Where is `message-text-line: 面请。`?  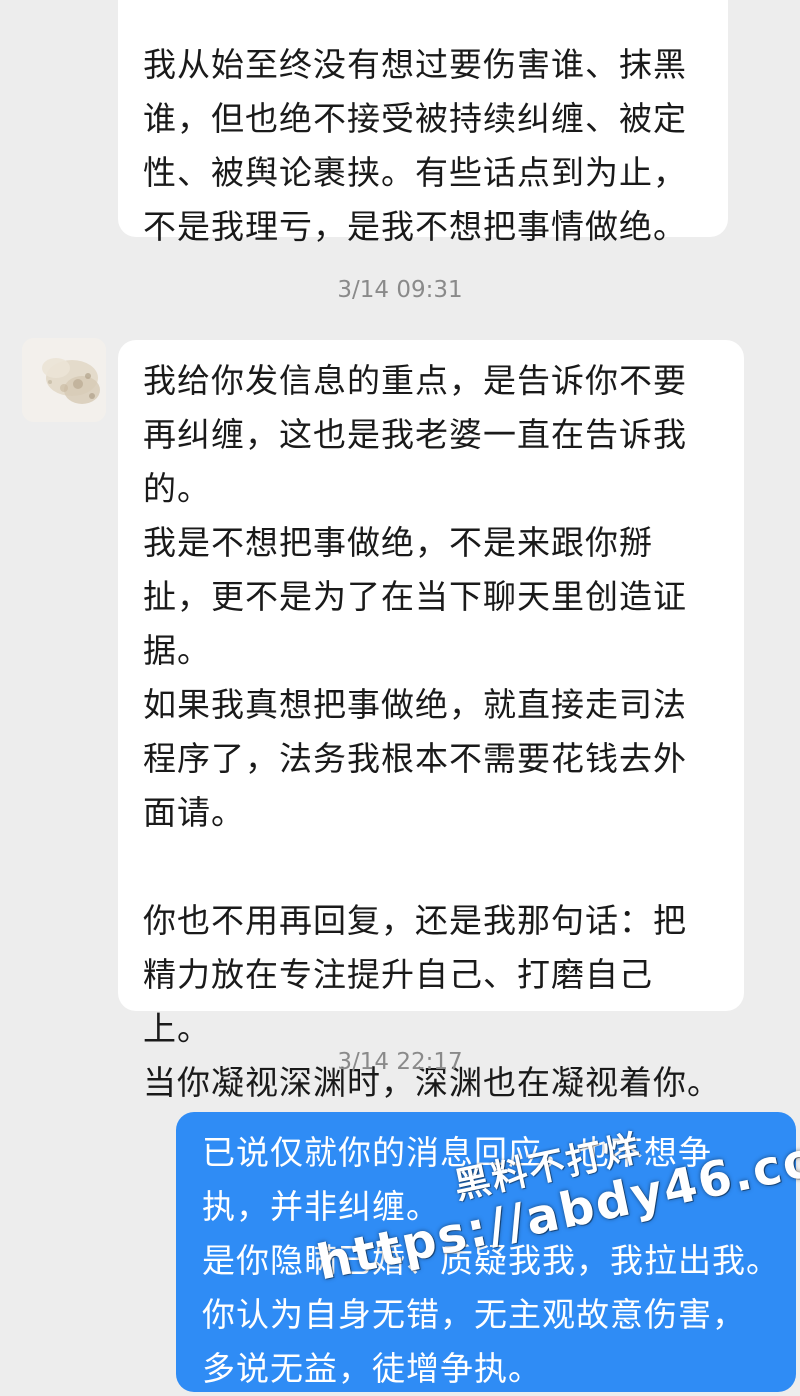
message-text-line: 面请。 is located at coordinates (194, 812).